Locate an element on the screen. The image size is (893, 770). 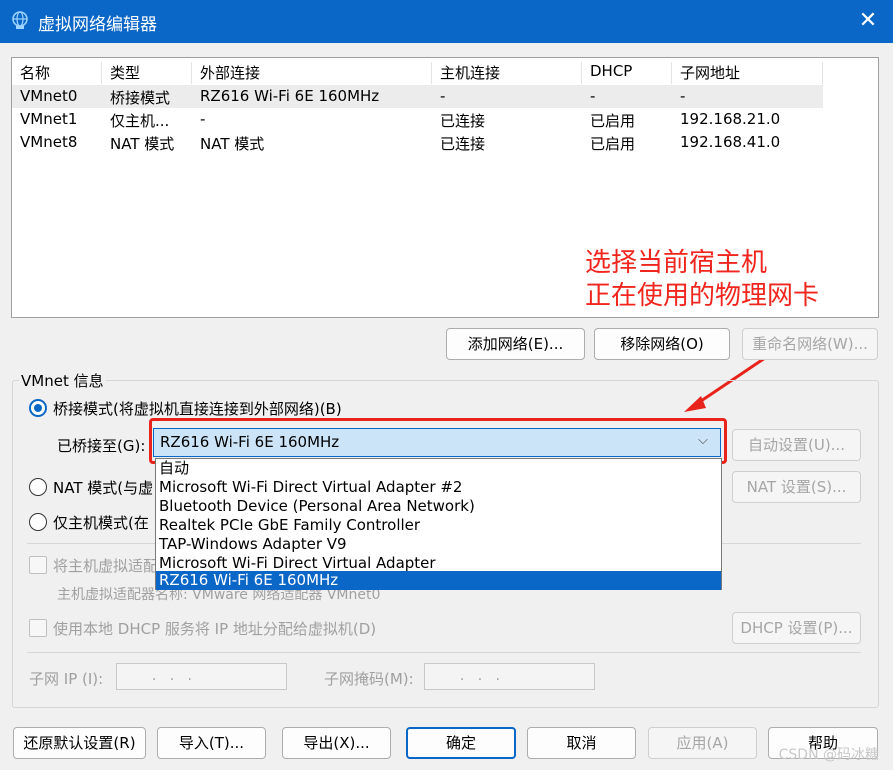
cell-type: NAT 模式 is located at coordinates (142, 144).